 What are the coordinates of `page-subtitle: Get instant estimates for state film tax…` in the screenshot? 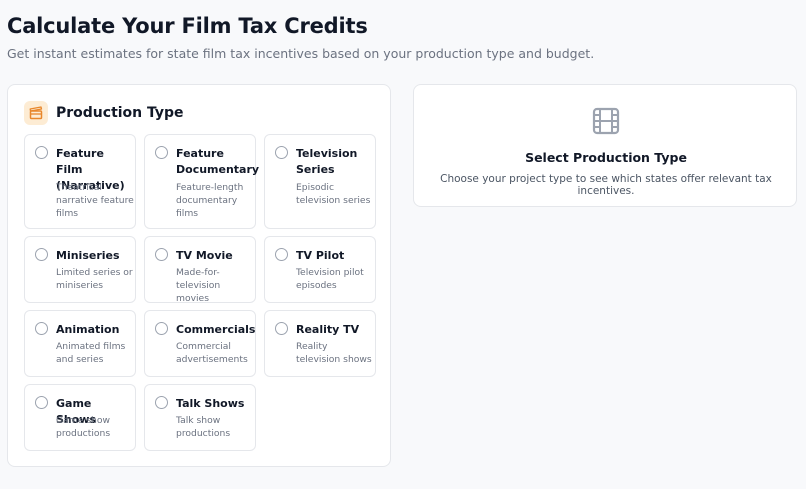 It's located at (301, 53).